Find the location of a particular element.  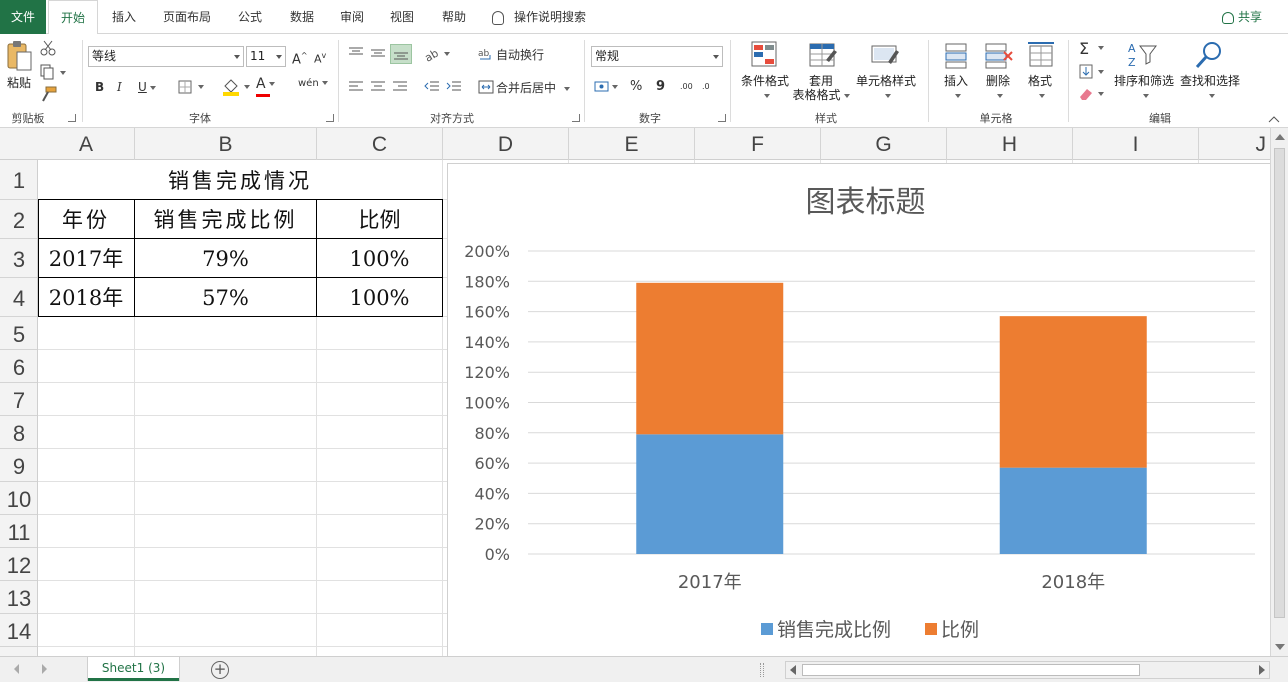

align-left-icon is located at coordinates (356, 88).